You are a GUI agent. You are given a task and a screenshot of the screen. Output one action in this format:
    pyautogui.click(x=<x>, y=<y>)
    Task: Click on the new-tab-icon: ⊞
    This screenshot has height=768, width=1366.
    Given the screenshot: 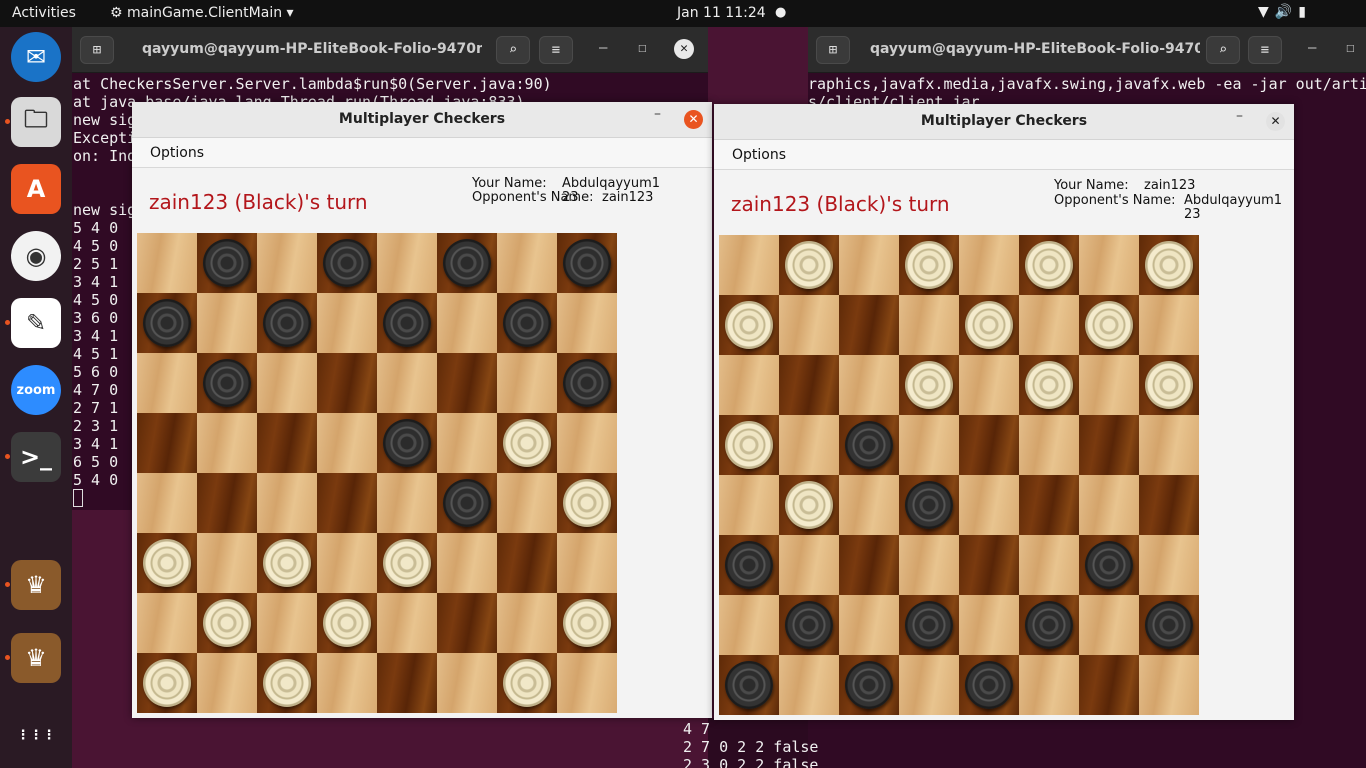 What is the action you would take?
    pyautogui.click(x=97, y=50)
    